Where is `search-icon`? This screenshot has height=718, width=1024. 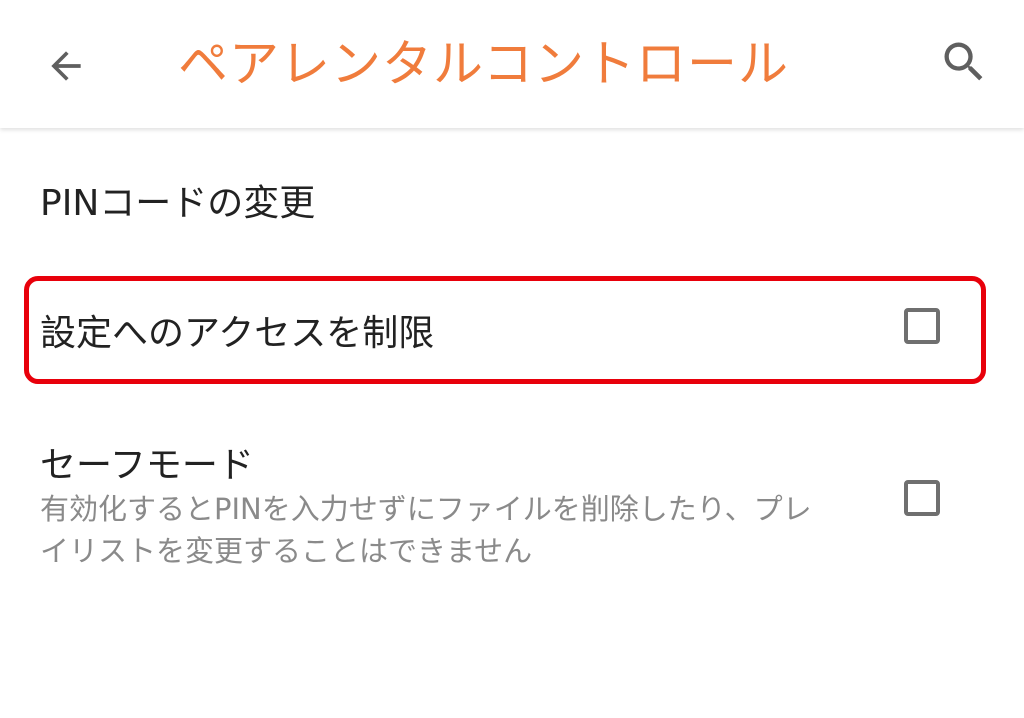
search-icon is located at coordinates (963, 61).